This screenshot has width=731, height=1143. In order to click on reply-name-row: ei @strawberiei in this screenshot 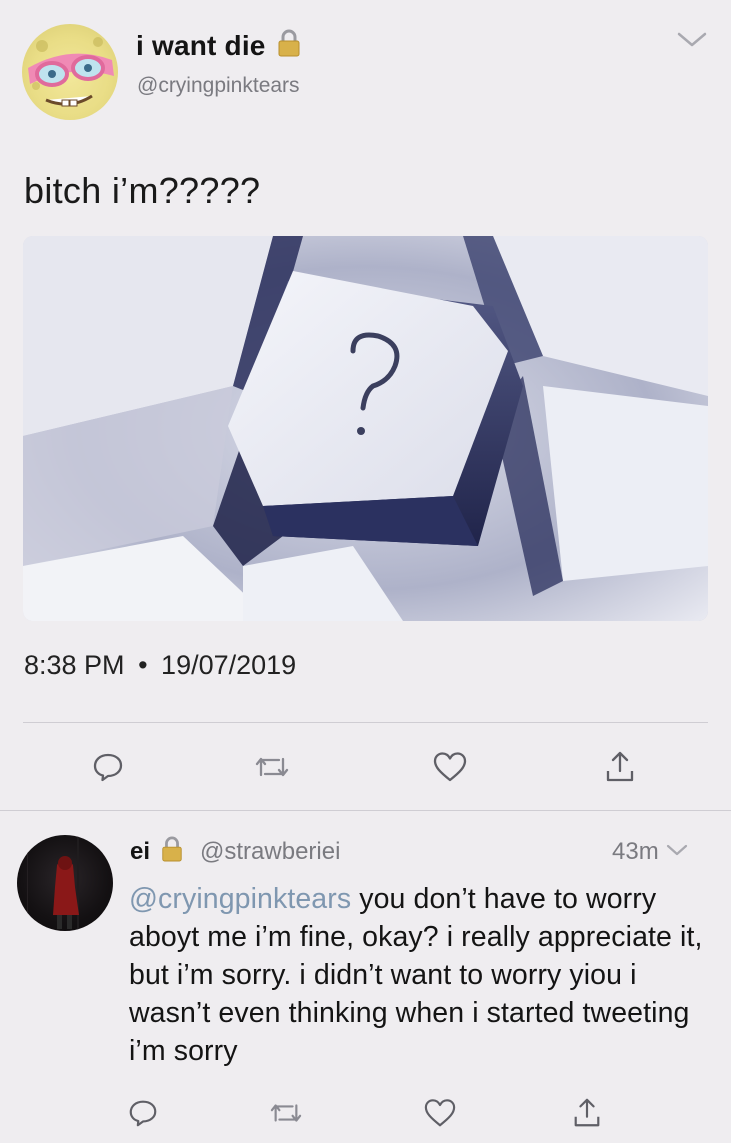, I will do `click(235, 851)`.